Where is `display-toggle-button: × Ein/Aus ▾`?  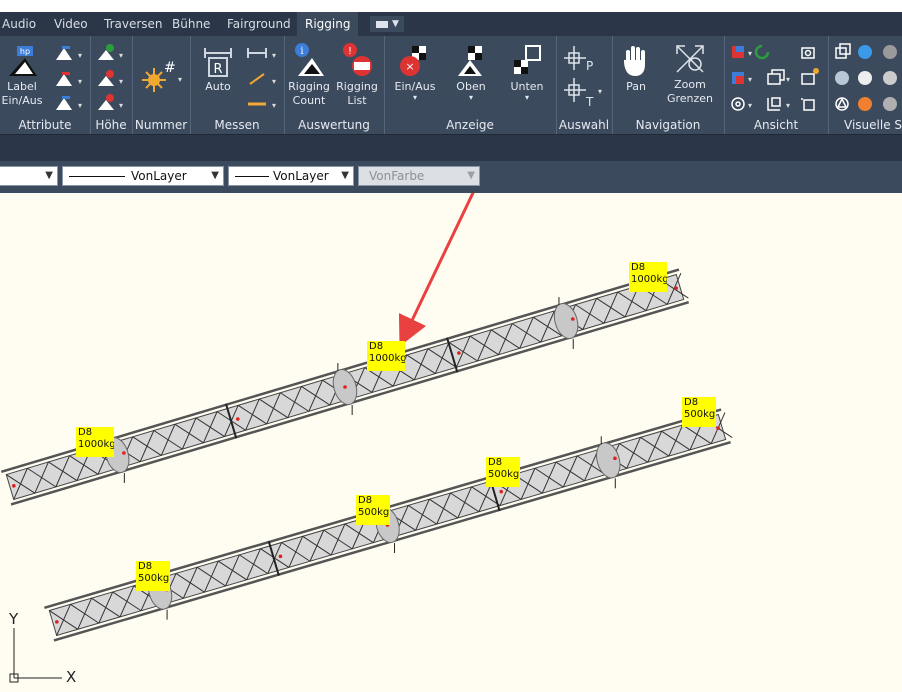 display-toggle-button: × Ein/Aus ▾ is located at coordinates (415, 73).